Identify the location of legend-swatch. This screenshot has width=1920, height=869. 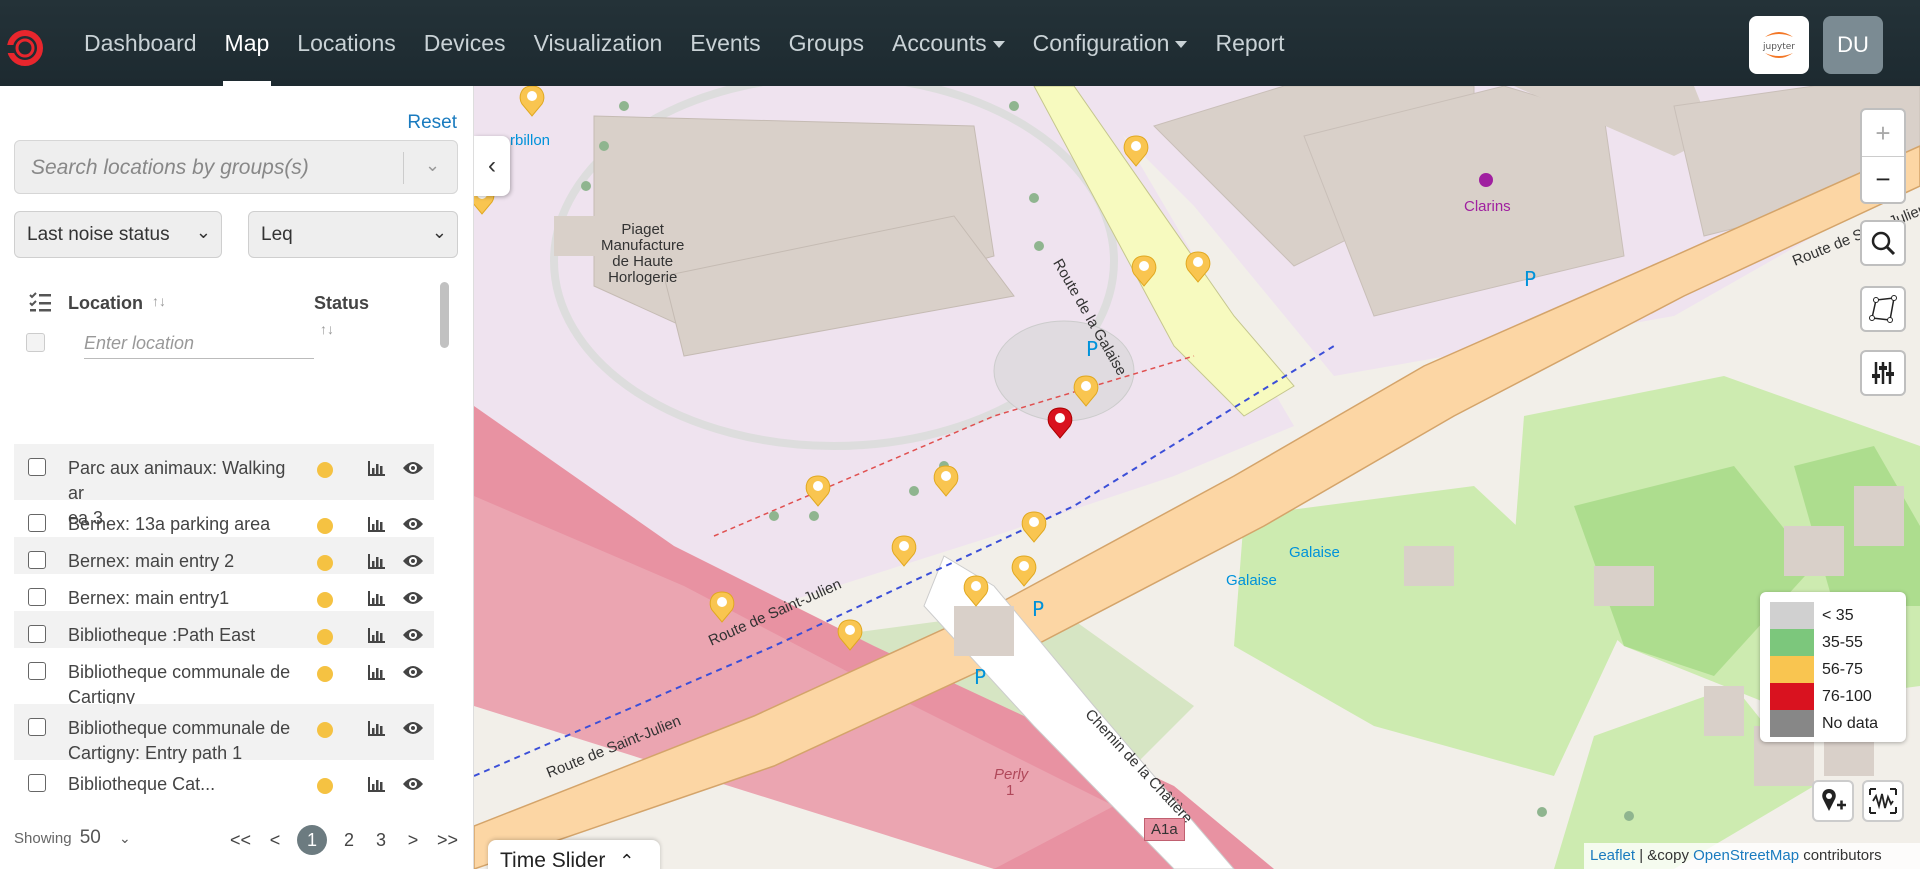
(1792, 642).